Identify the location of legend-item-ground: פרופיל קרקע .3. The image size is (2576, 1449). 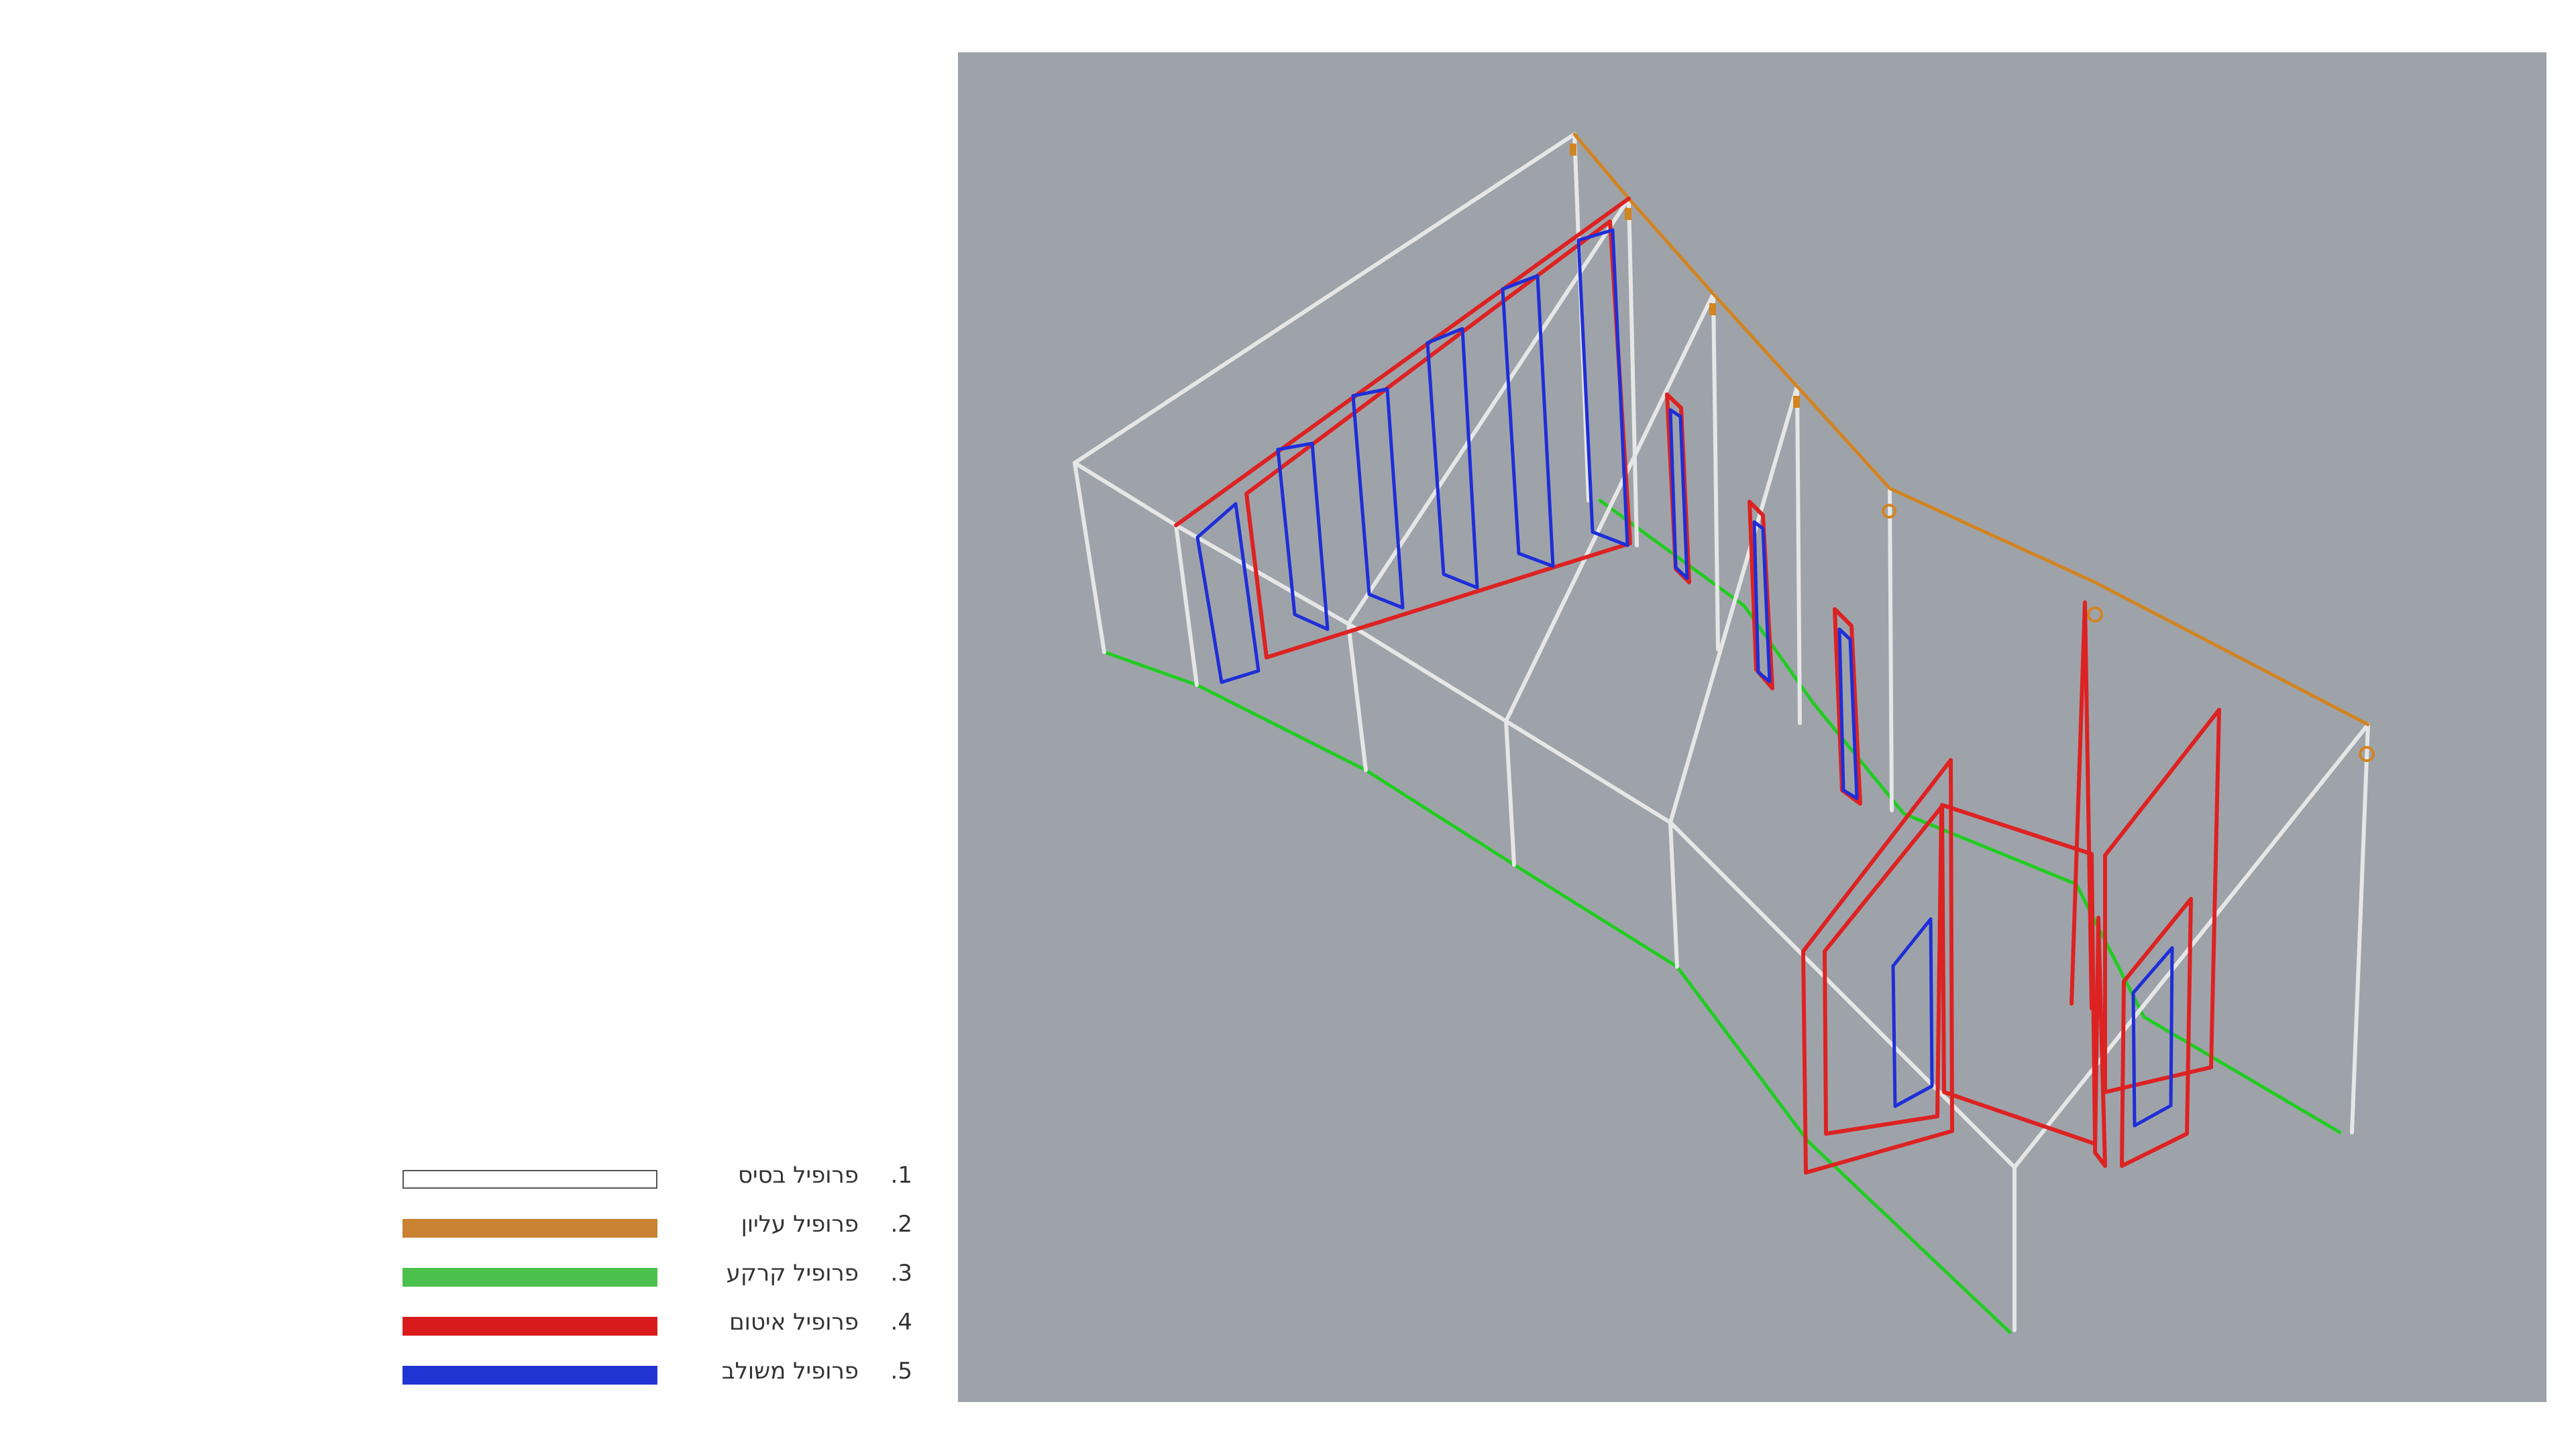
(657, 1276).